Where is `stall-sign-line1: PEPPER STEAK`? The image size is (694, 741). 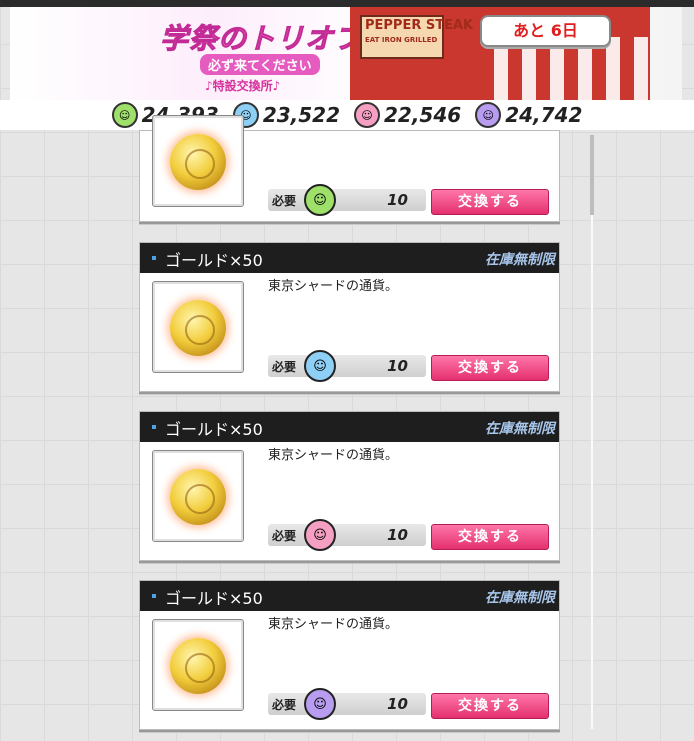
stall-sign-line1: PEPPER STEAK is located at coordinates (419, 25).